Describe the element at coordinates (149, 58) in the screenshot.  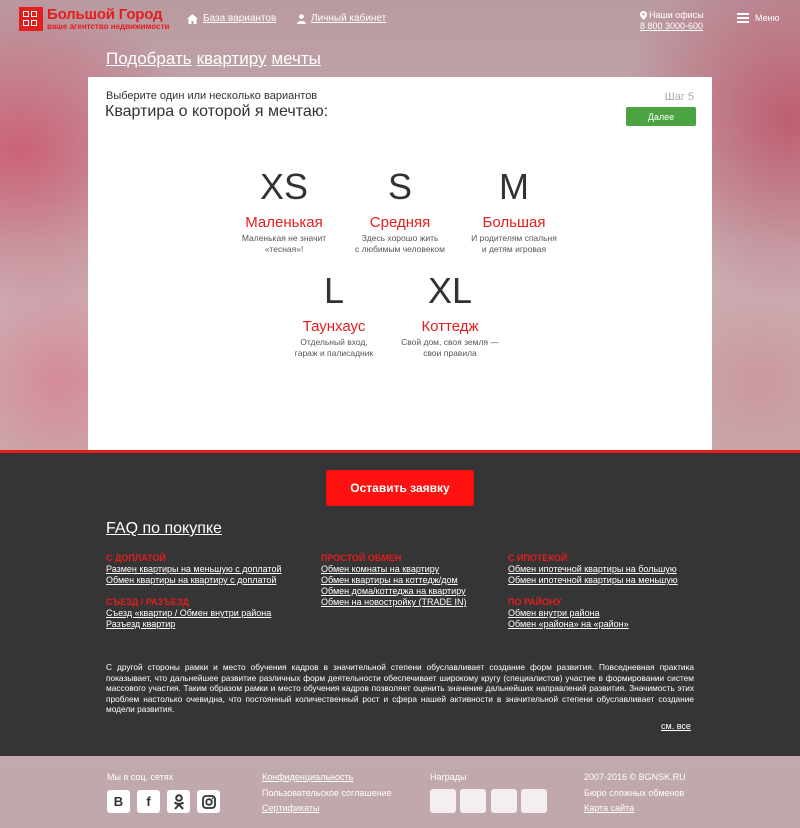
I see `page-title-link: Подобрать` at that location.